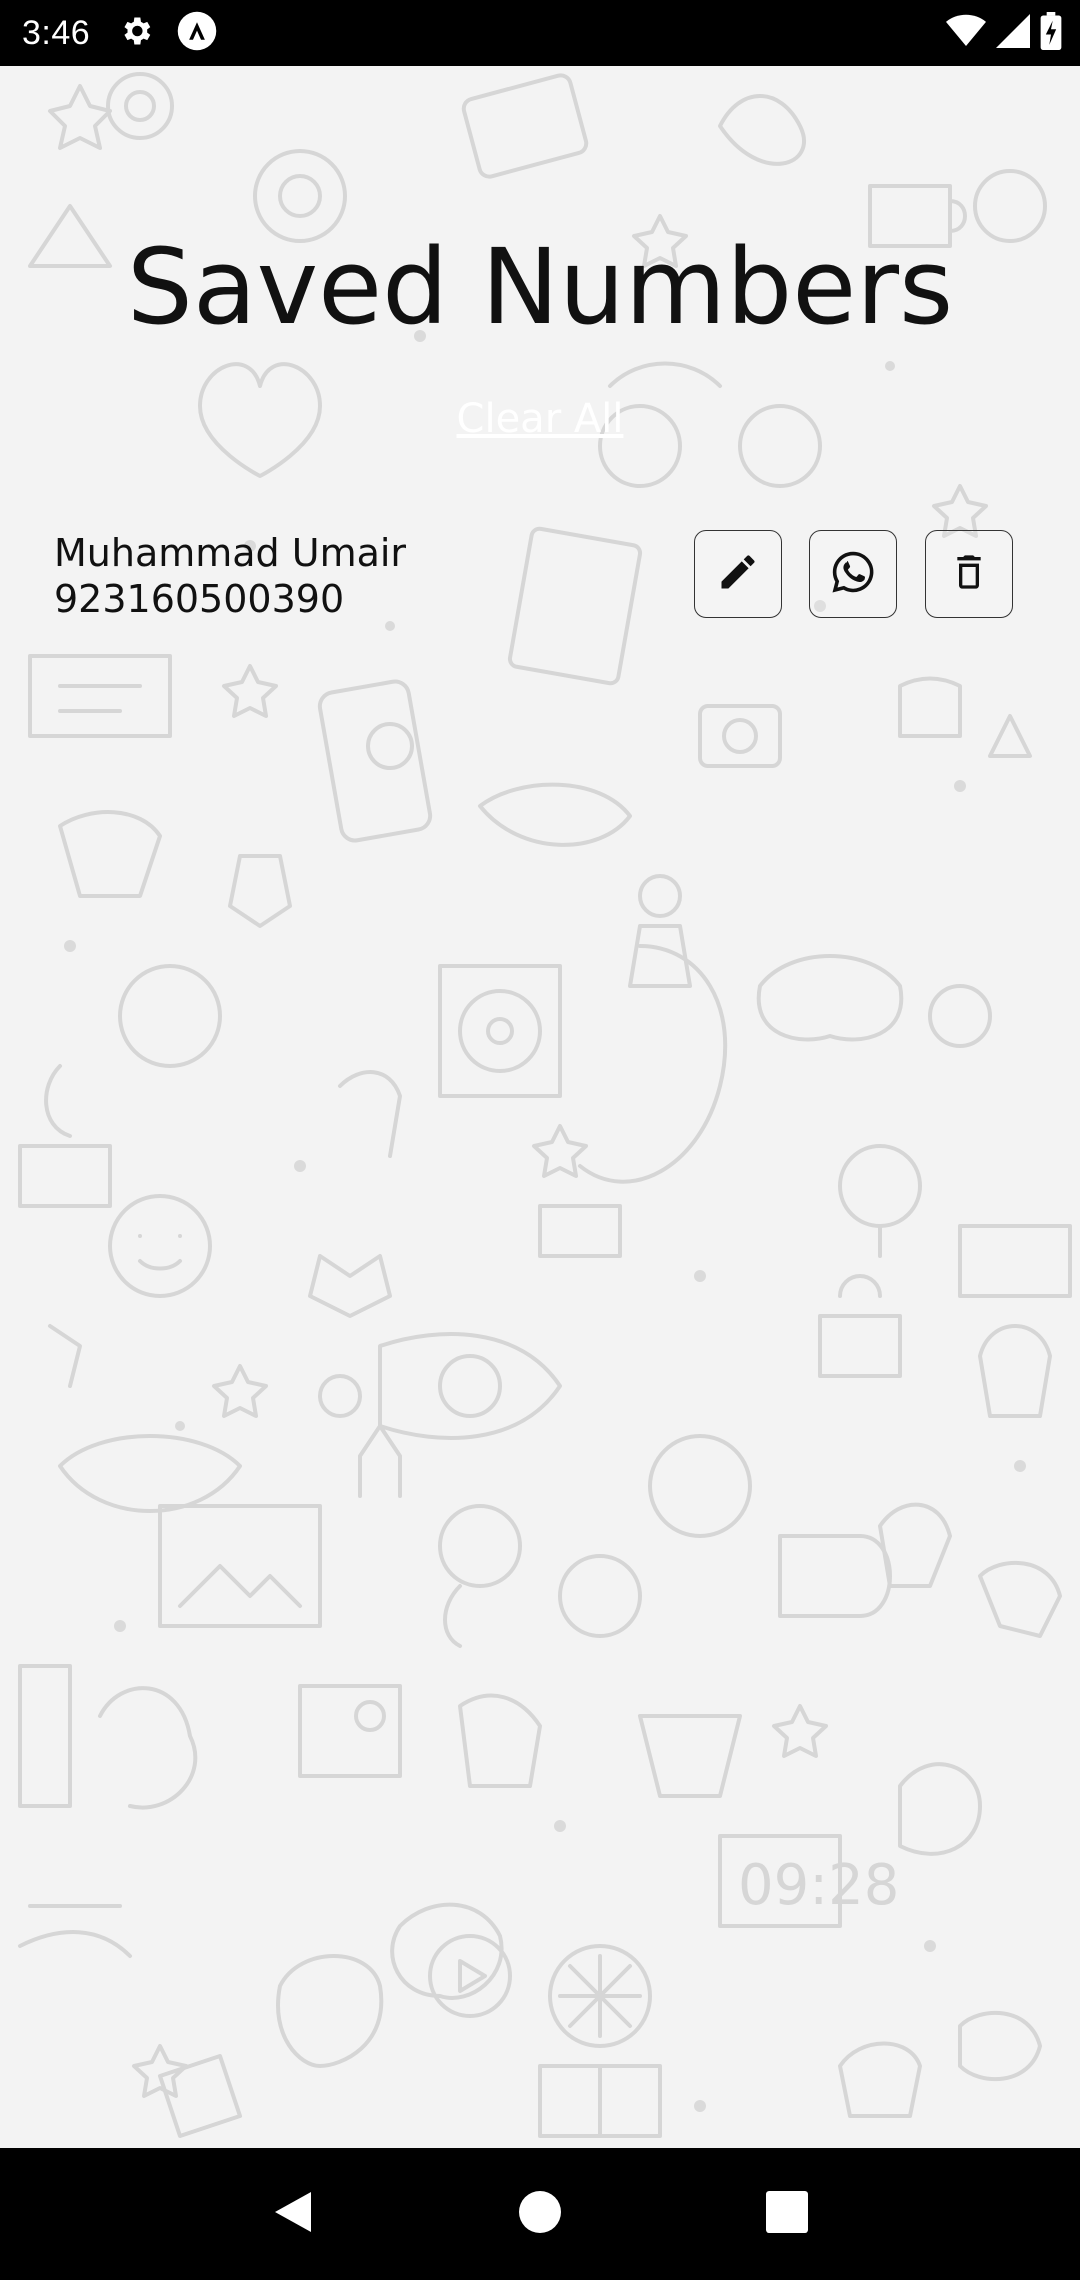  Describe the element at coordinates (230, 576) in the screenshot. I see `contact-info: Muhammad Umair 923160500390` at that location.